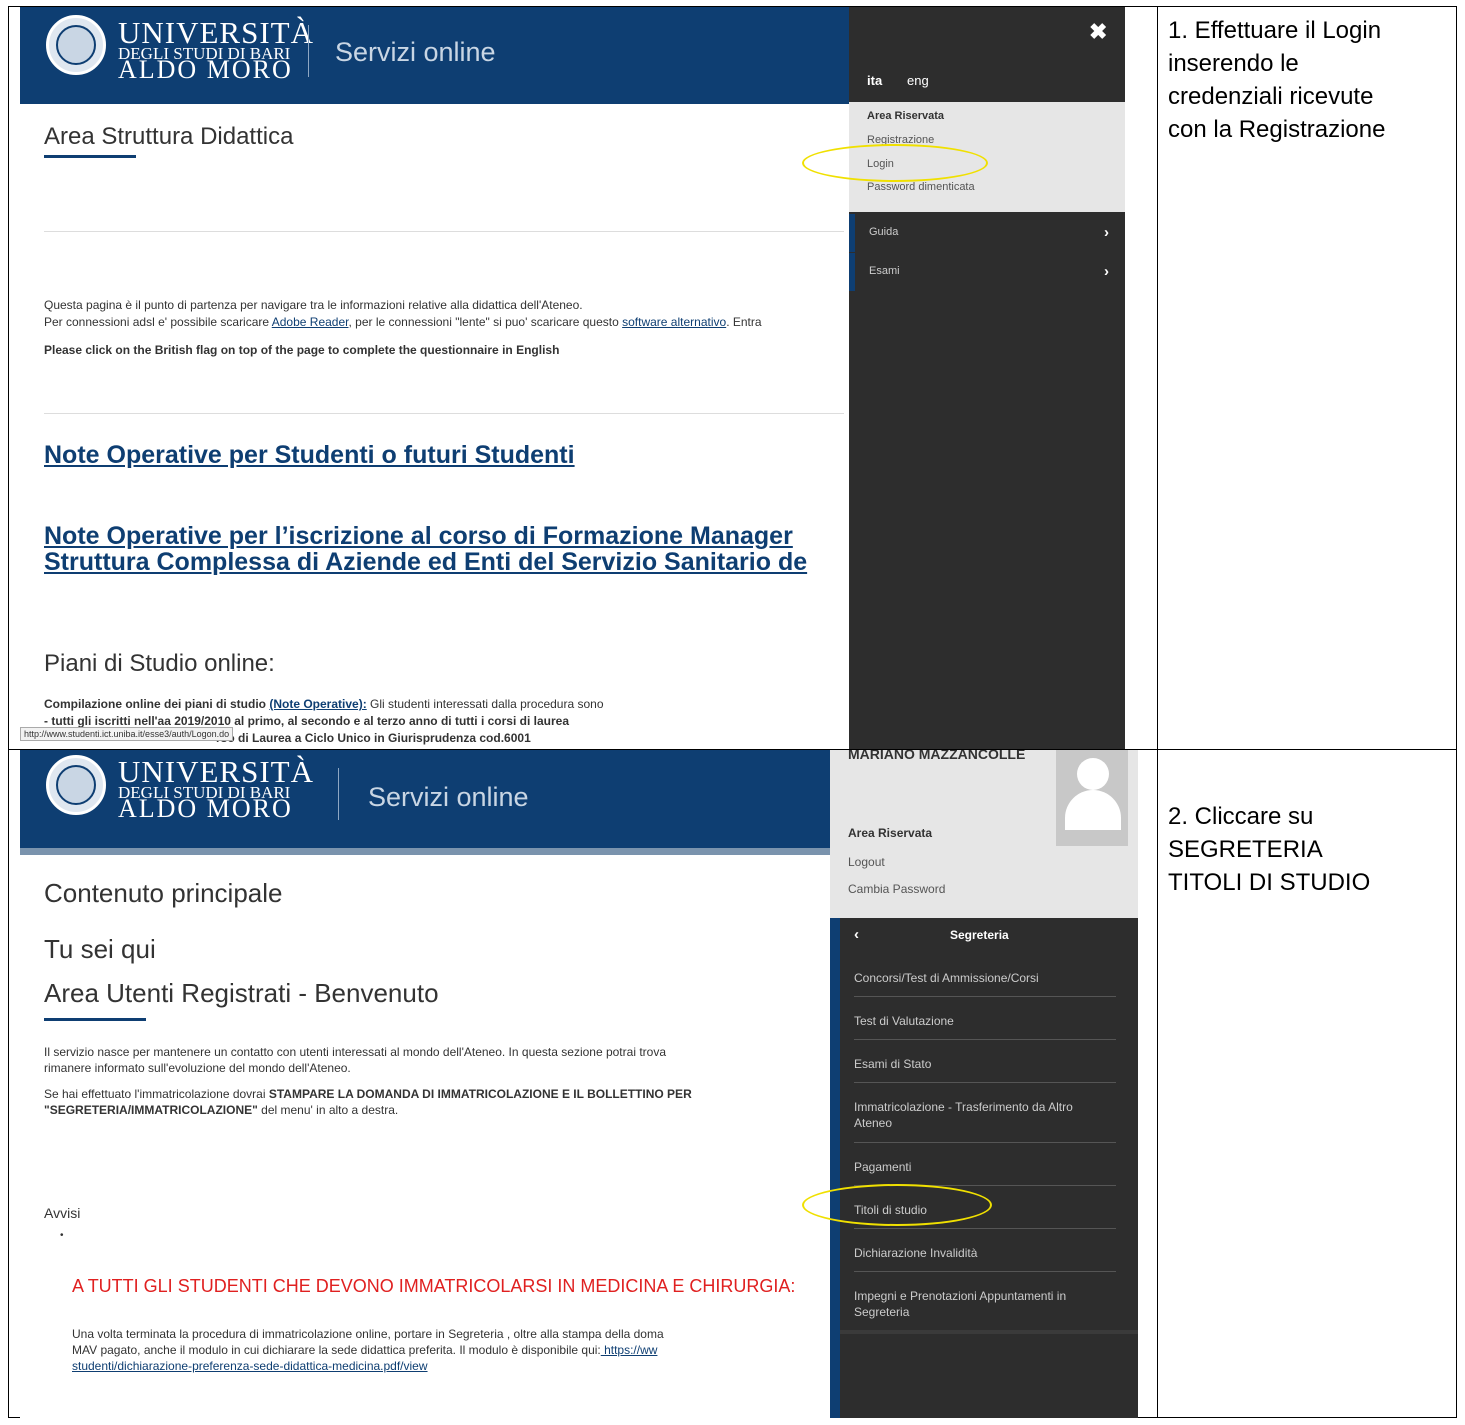 The image size is (1465, 1425). Describe the element at coordinates (989, 1064) in the screenshot. I see `menu-item-state-exams: Esami di Stato` at that location.